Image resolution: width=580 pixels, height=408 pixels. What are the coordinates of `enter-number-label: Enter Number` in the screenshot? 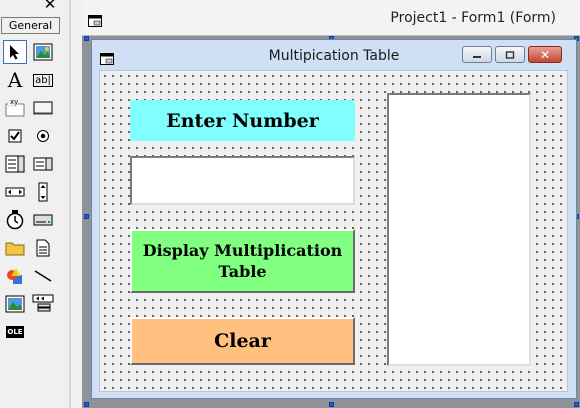 It's located at (242, 120).